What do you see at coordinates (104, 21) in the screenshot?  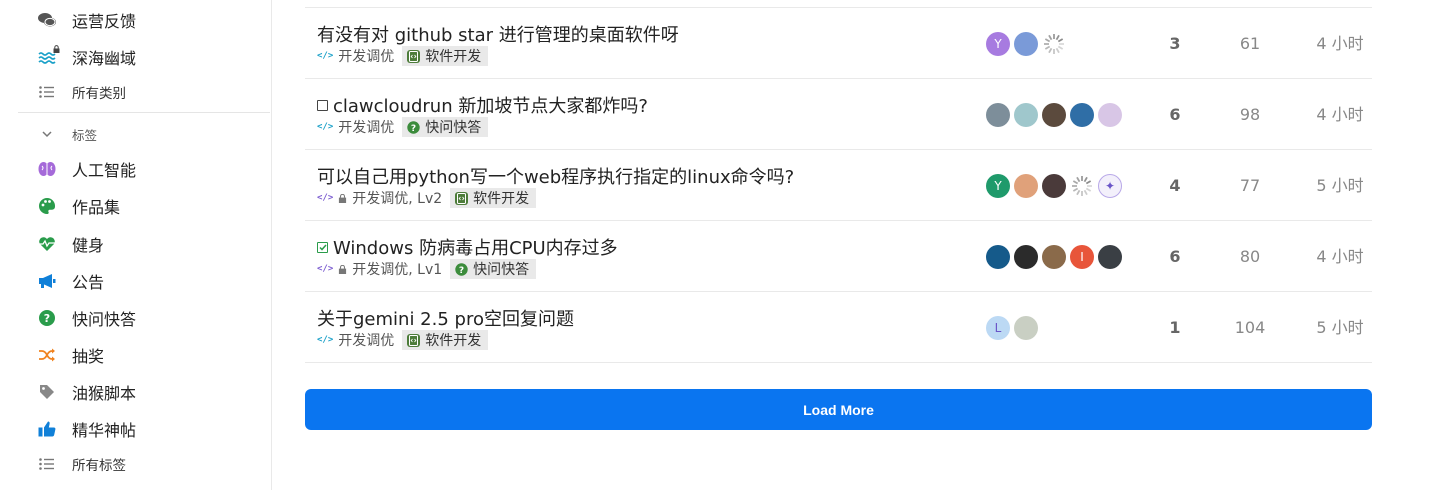 I see `sidebar-item-label: 运营反馈` at bounding box center [104, 21].